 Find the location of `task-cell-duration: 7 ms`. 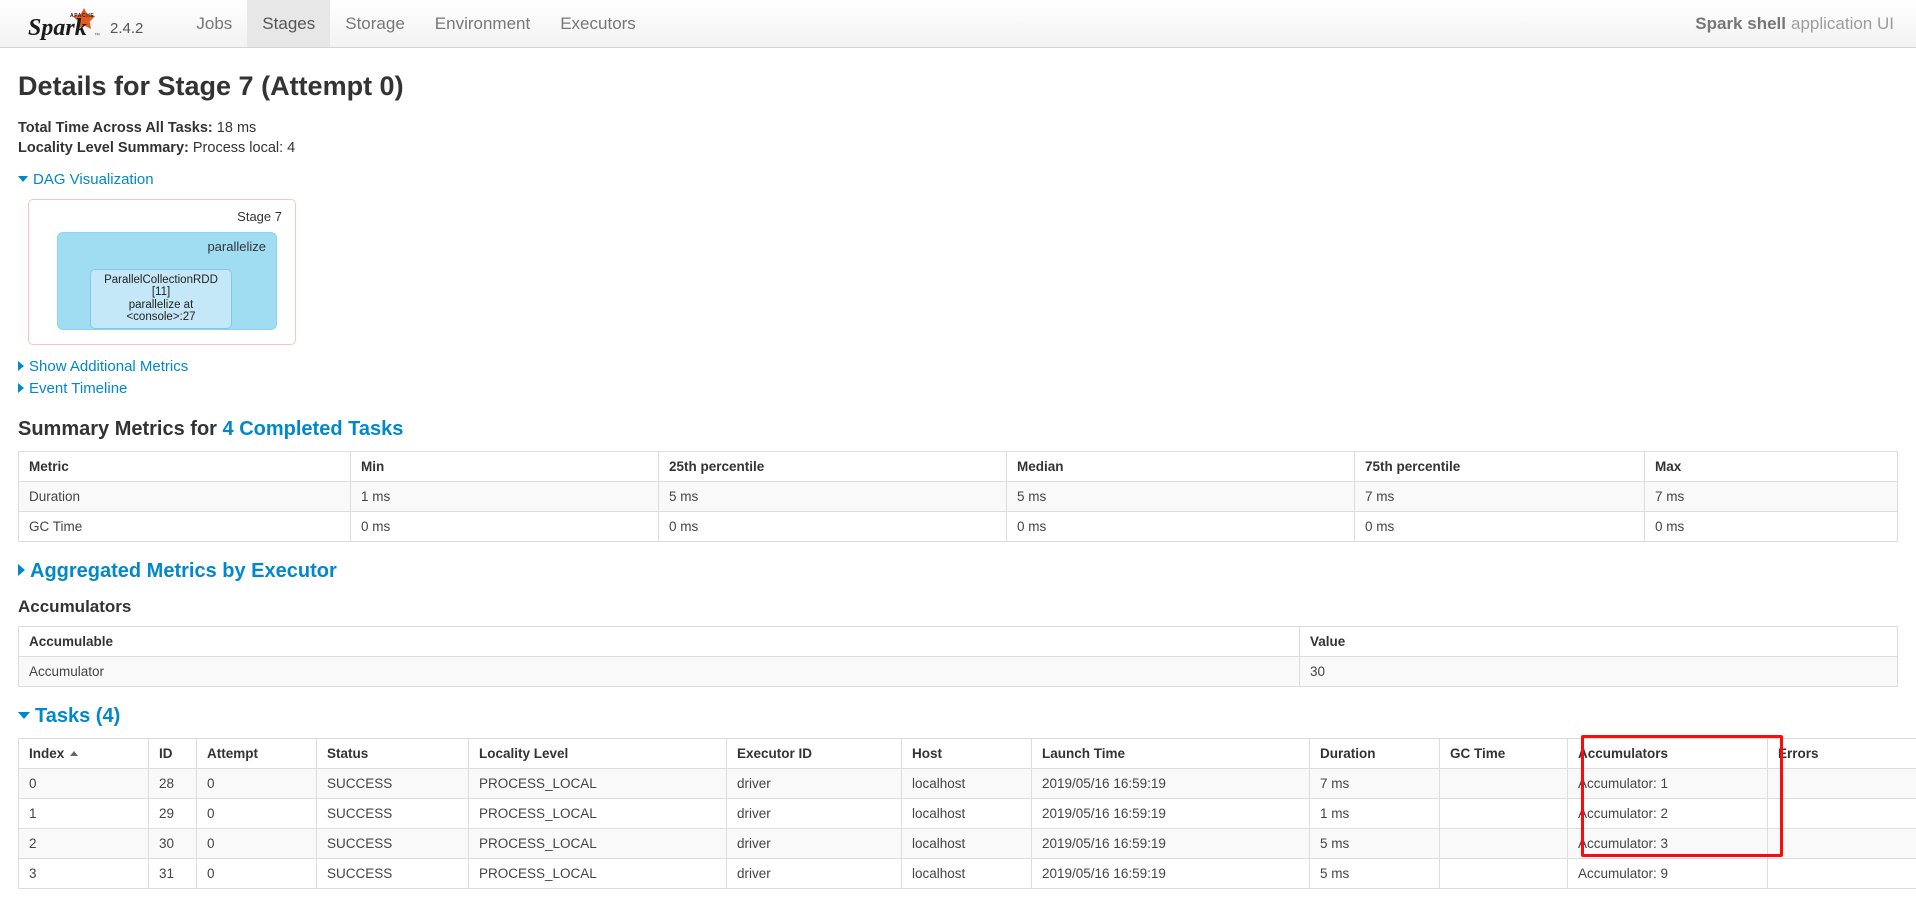

task-cell-duration: 7 ms is located at coordinates (1374, 783).